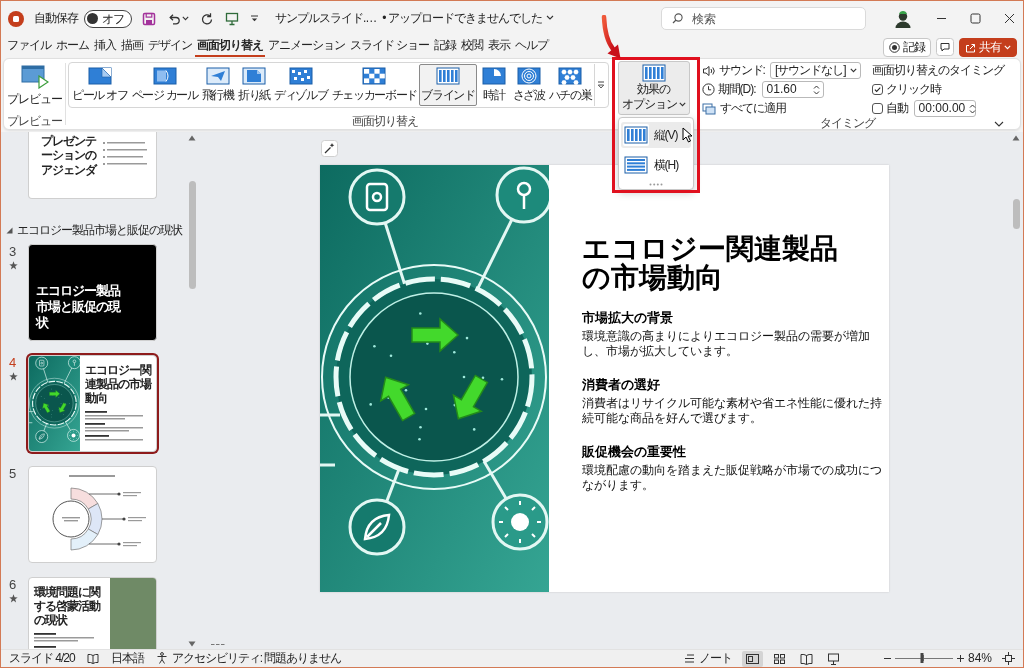 This screenshot has height=668, width=1024. What do you see at coordinates (99, 76) in the screenshot?
I see `peel-corner-icon` at bounding box center [99, 76].